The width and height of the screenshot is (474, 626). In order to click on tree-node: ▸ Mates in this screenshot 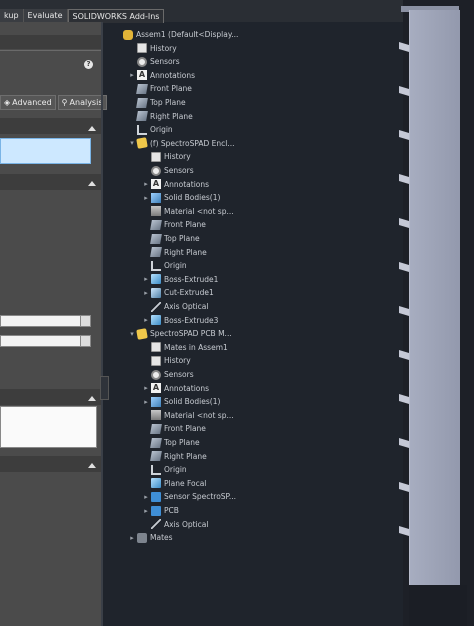, I will do `click(151, 537)`.